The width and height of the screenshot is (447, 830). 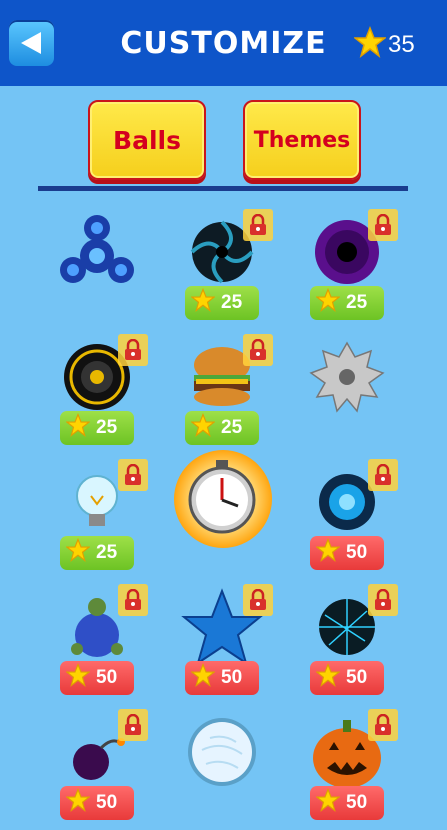 I want to click on ball-item-fidget-spinner, so click(x=97, y=267).